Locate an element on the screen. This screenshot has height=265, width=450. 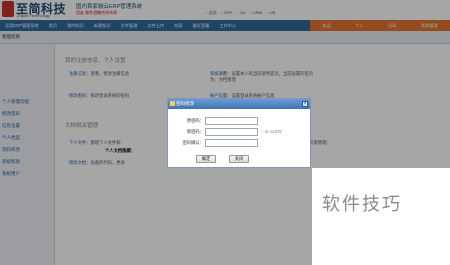
old-password-row: 原密码： is located at coordinates (240, 121).